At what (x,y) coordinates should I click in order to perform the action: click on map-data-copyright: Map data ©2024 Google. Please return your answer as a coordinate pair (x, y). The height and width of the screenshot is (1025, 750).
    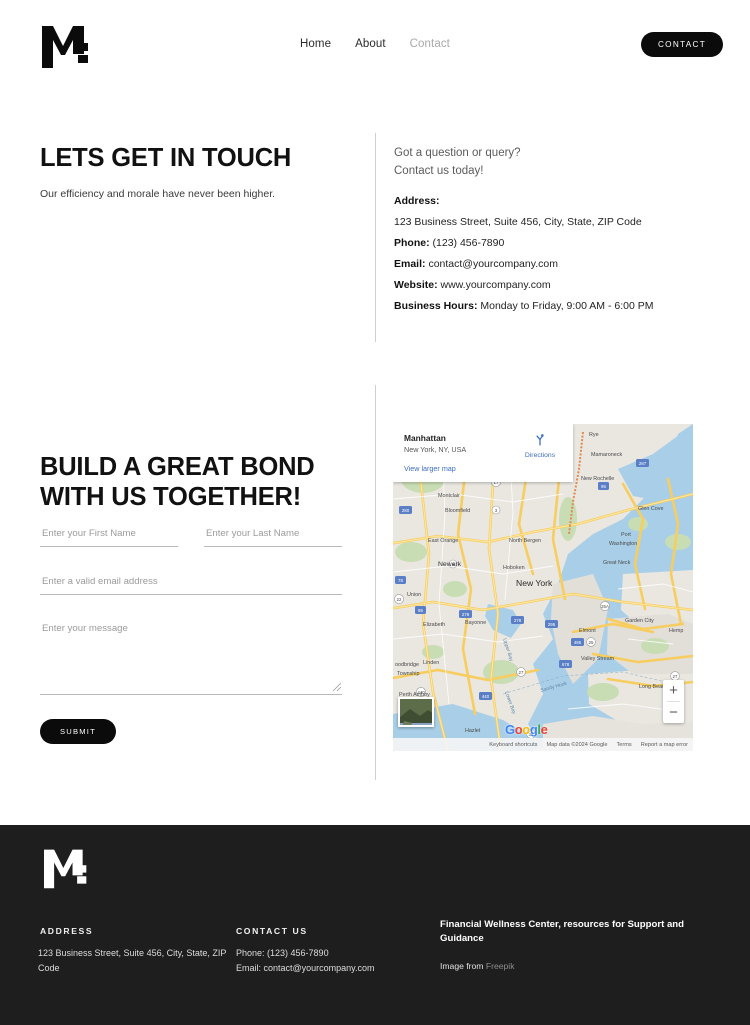
    Looking at the image, I should click on (577, 744).